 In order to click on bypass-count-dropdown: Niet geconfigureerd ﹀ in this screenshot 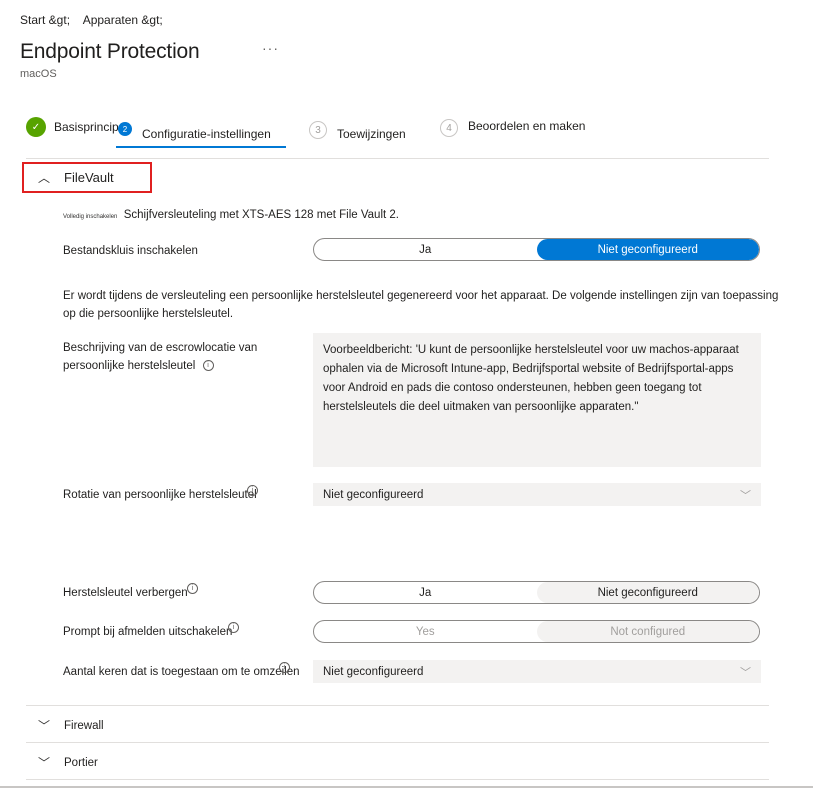, I will do `click(537, 671)`.